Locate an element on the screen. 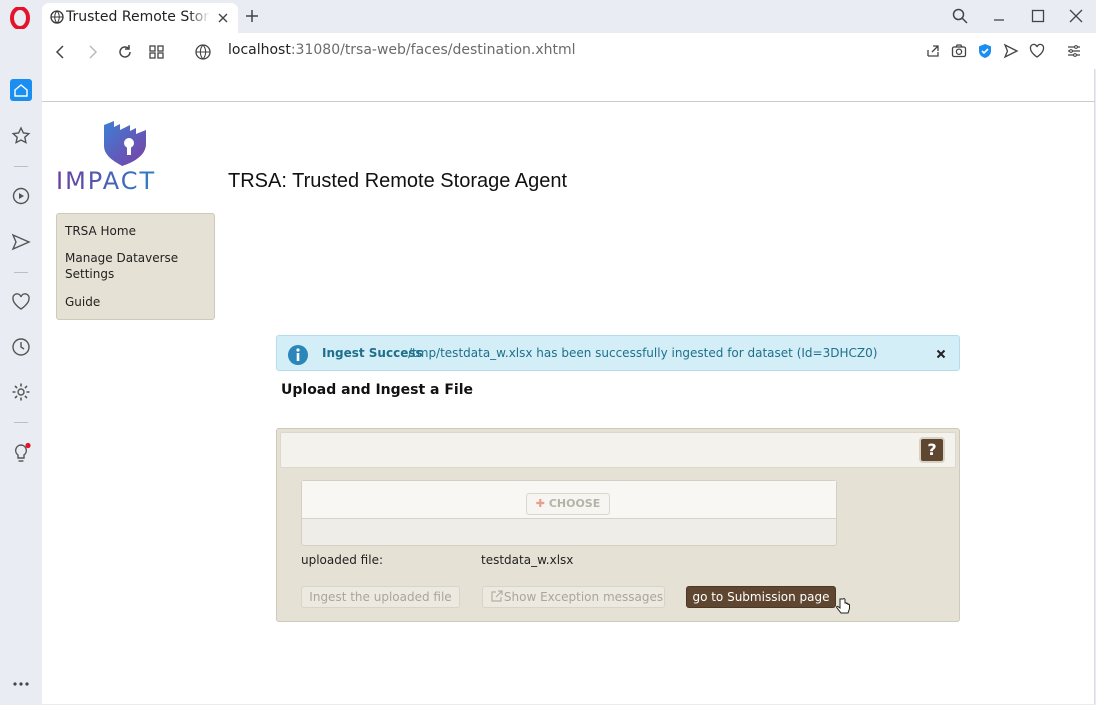  uploaded-file-value: testdata_w.xlsx is located at coordinates (527, 560).